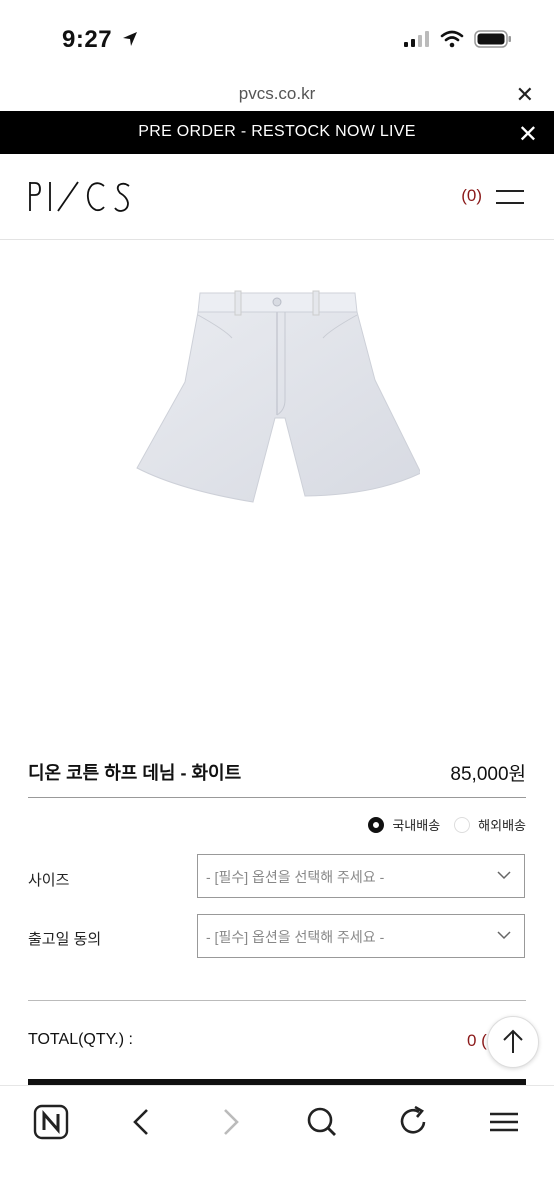  Describe the element at coordinates (65, 939) in the screenshot. I see `ship-date-agree-label: 출고일 동의` at that location.